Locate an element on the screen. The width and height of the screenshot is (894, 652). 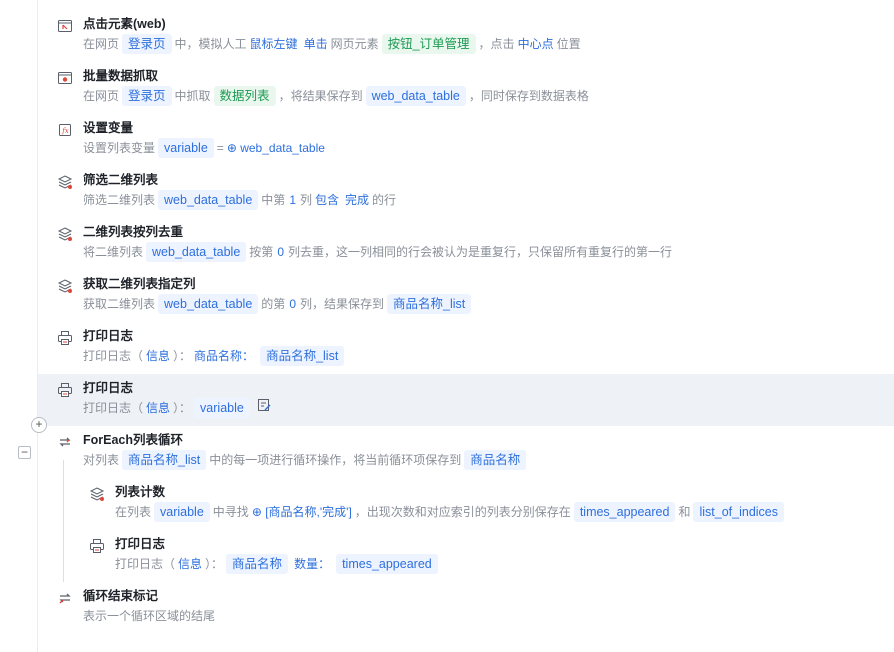
step-title: 循环结束标记 is located at coordinates (121, 596).